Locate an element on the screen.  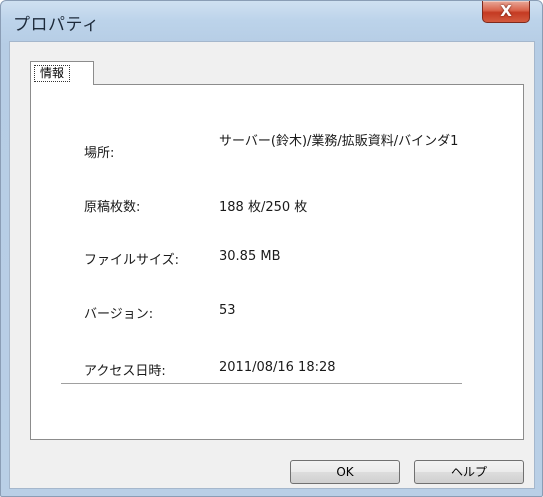
location-value: サーバー(鈴木)/業務/拡販資料/バインダ1 is located at coordinates (339, 141).